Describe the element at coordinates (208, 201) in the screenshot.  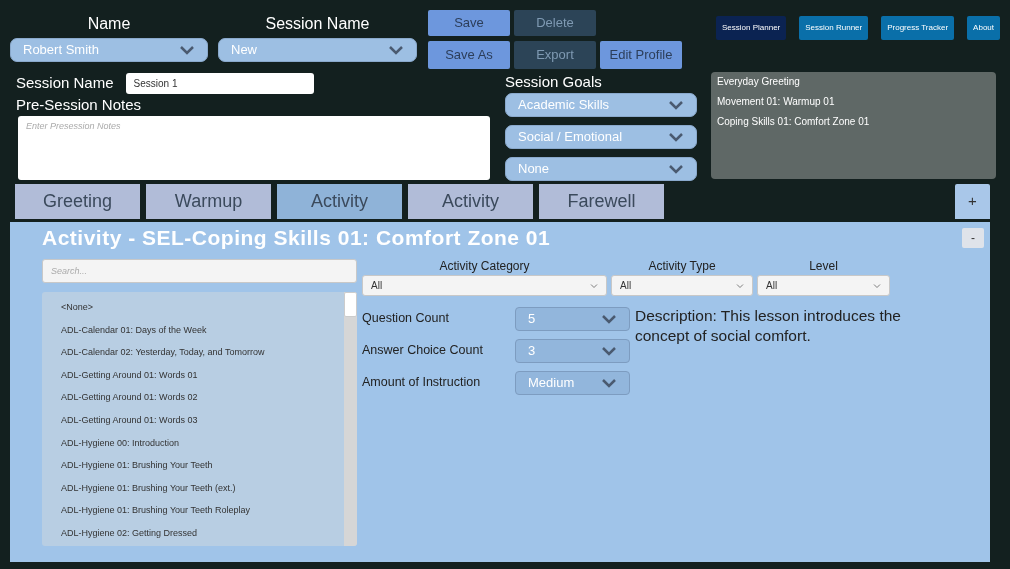
I see `tab: Warmup` at that location.